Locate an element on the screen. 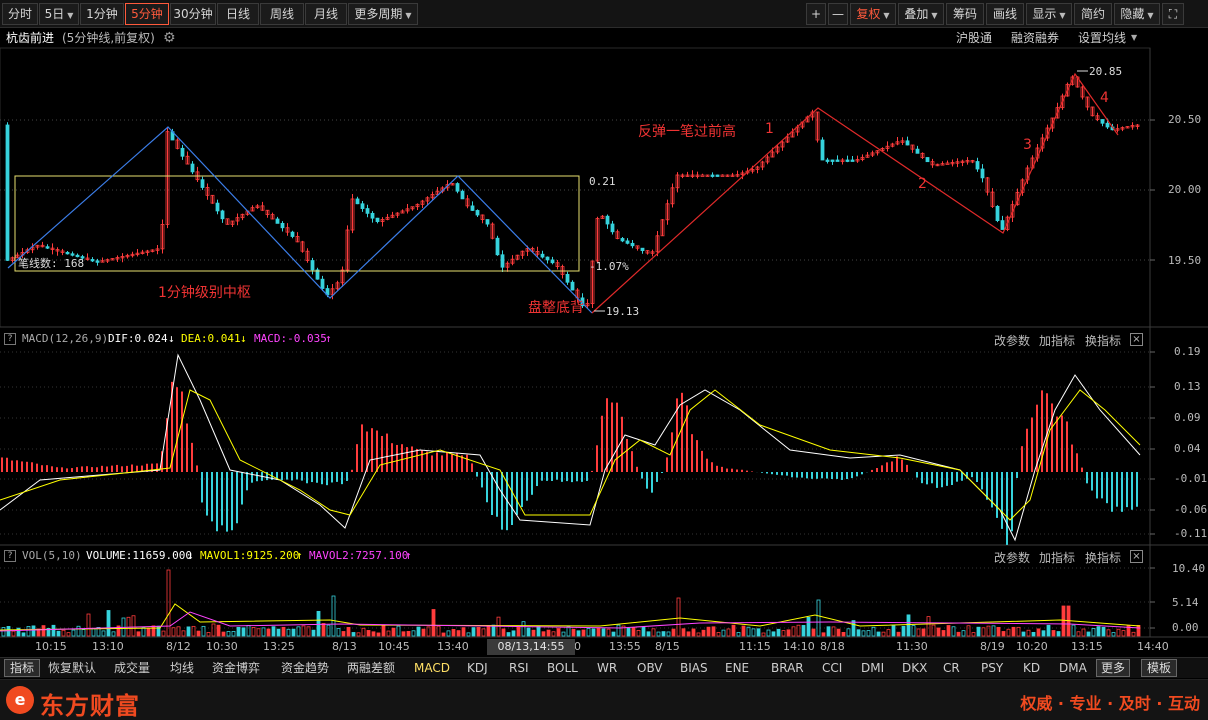 The image size is (1208, 720). stroke-4-label: 4 is located at coordinates (1104, 98).